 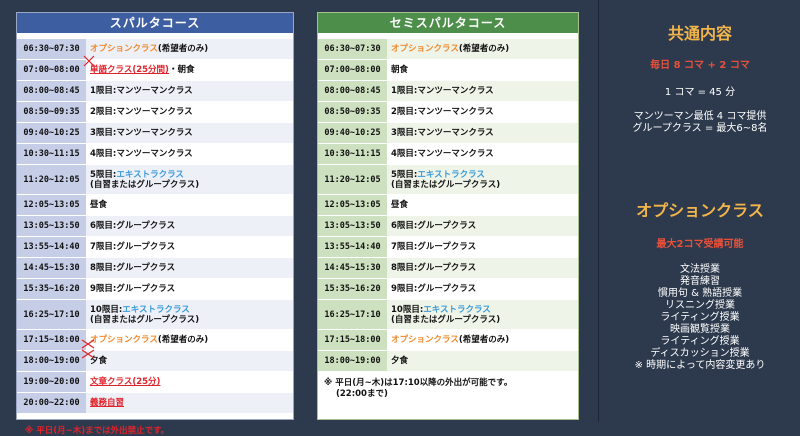 I want to click on activity-text: 2限目:マンツーマンクラス, so click(x=141, y=112).